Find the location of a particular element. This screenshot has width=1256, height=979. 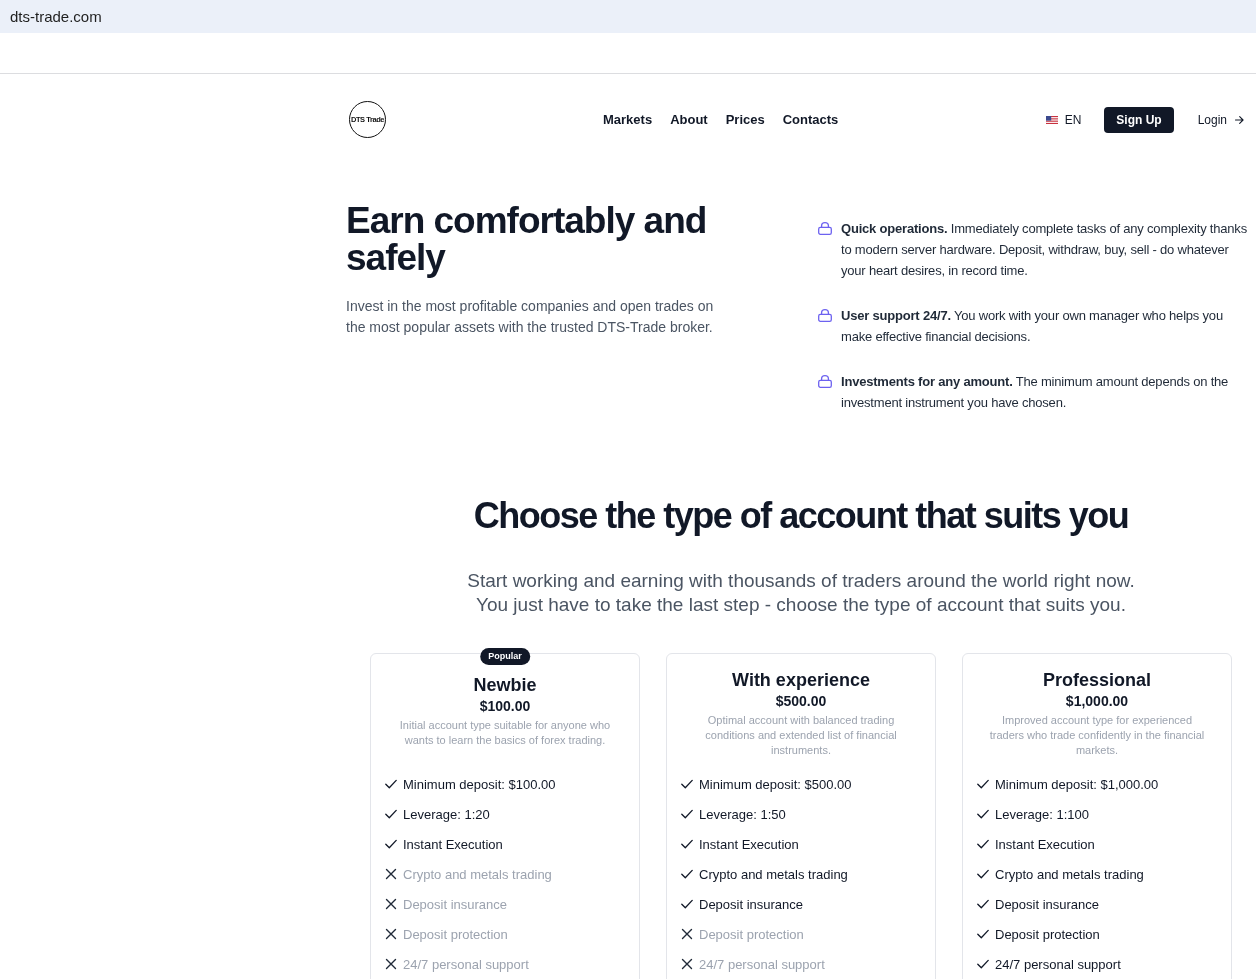

feature-label: Minimum deposit: $100.00 is located at coordinates (479, 784).